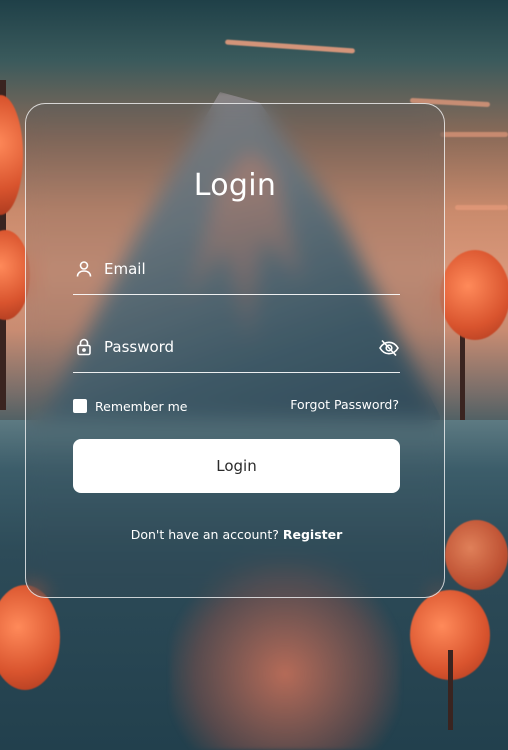  What do you see at coordinates (80, 406) in the screenshot?
I see `remember-me-checkbox` at bounding box center [80, 406].